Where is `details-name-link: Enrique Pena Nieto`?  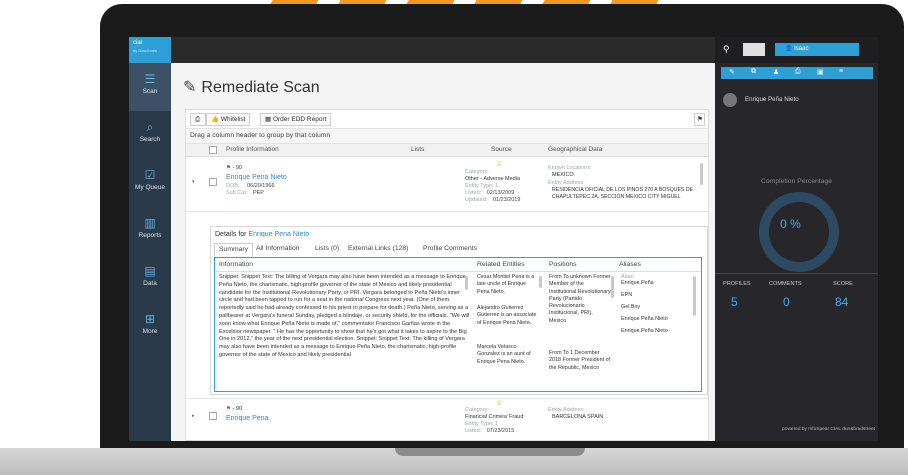
details-name-link: Enrique Pena Nieto is located at coordinates (278, 234).